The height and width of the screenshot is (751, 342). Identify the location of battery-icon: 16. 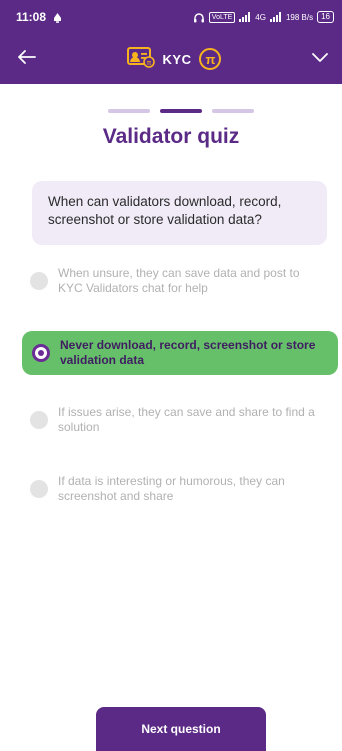
(325, 17).